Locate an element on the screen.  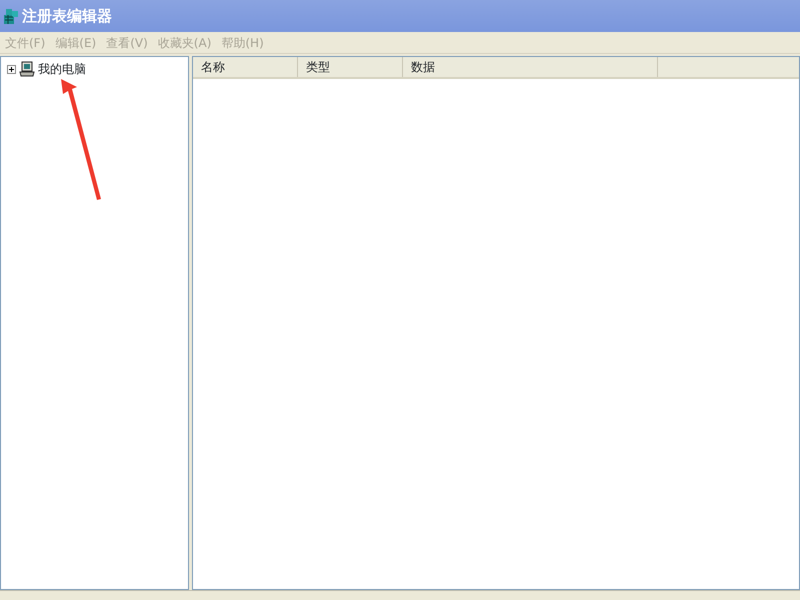
expand-icon is located at coordinates (11, 69).